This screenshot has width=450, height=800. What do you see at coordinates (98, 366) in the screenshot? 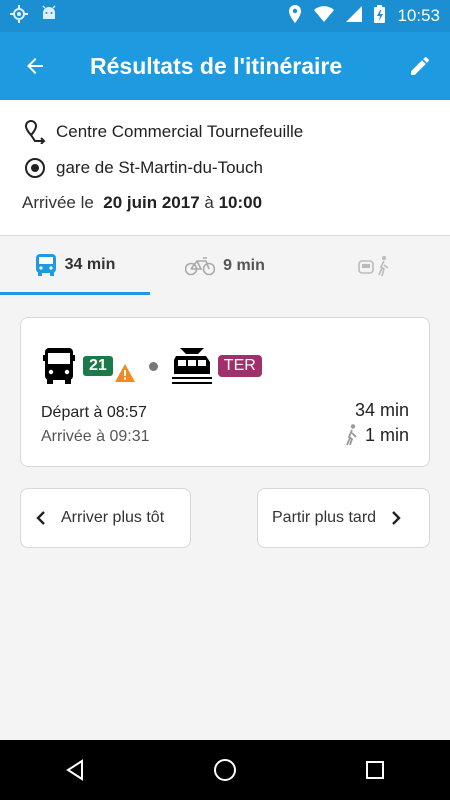
I see `line-21-badge: 21` at bounding box center [98, 366].